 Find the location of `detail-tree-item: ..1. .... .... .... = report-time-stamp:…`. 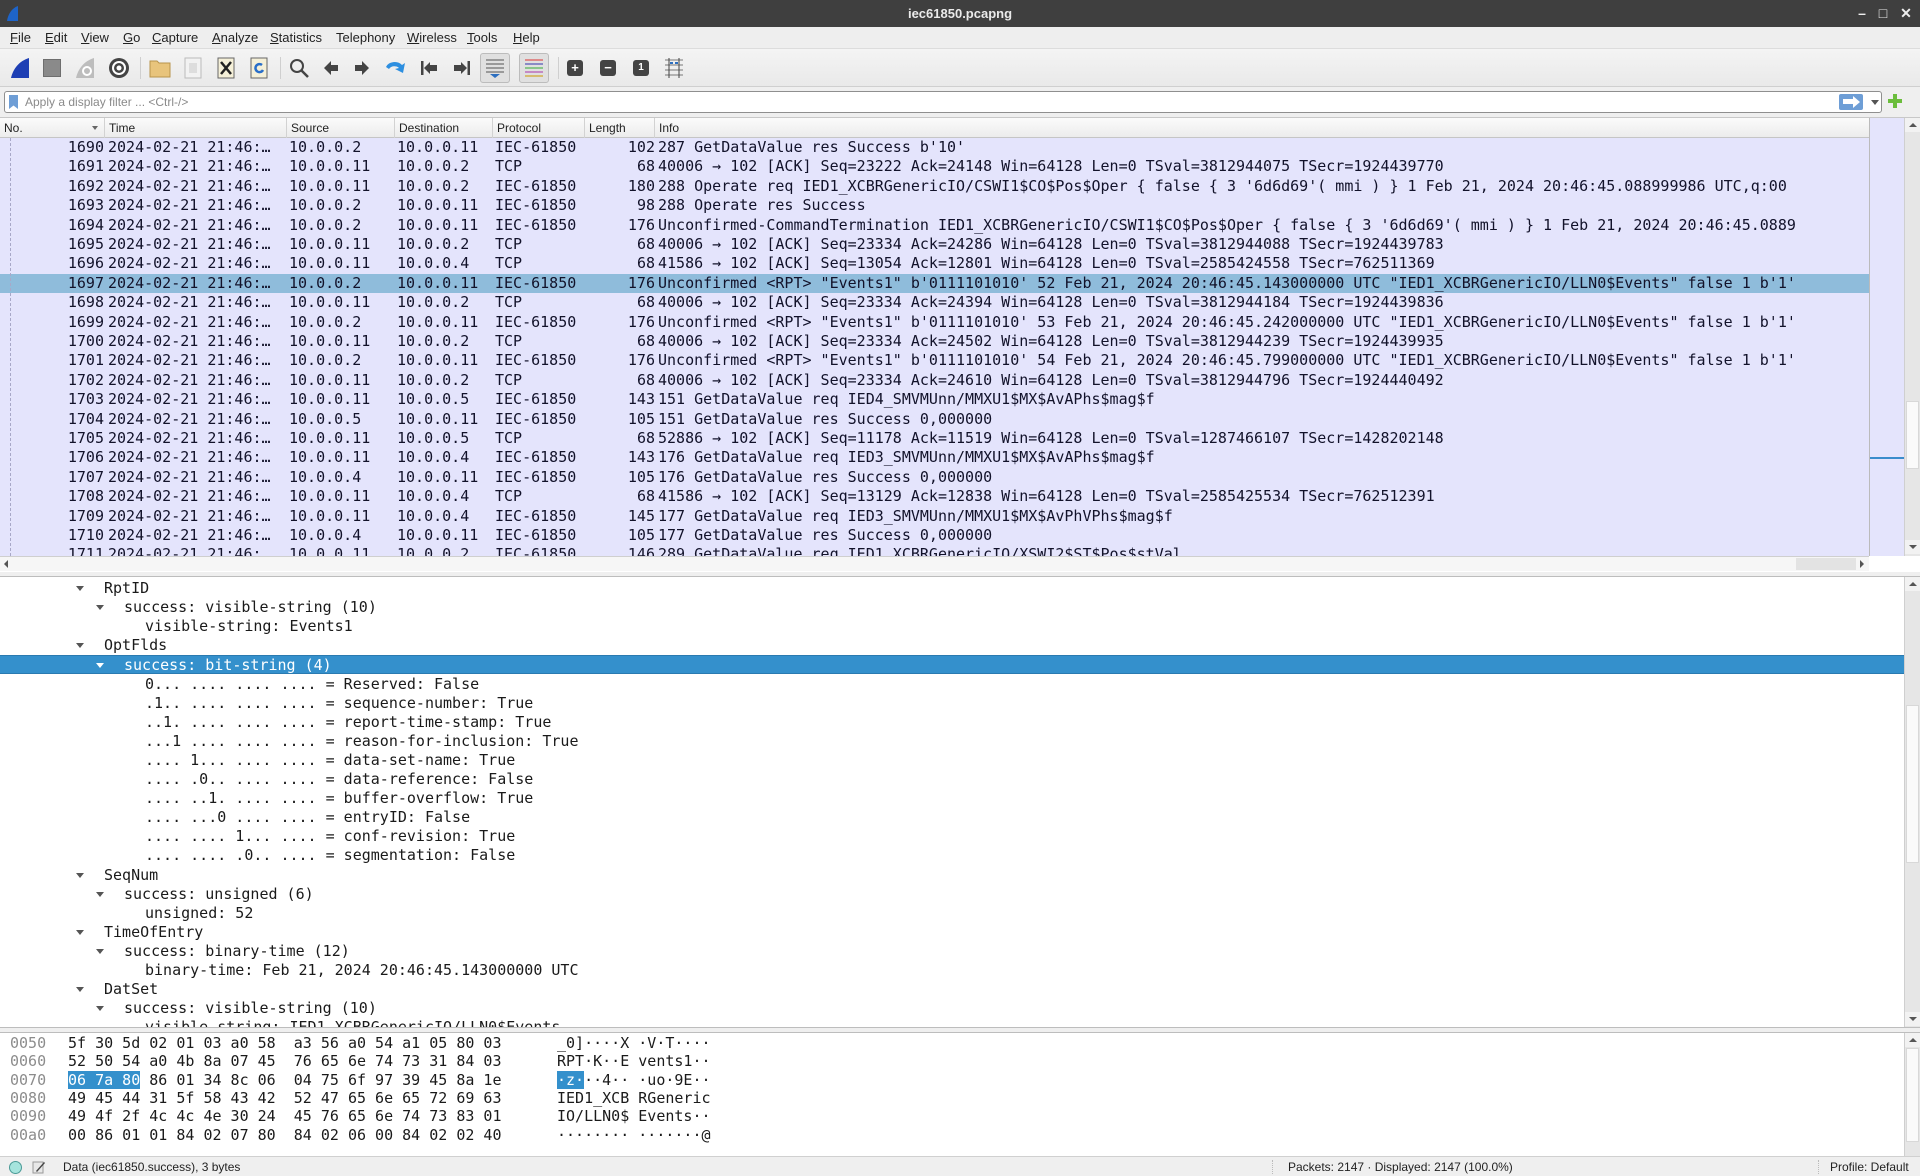

detail-tree-item: ..1. .... .... .... = report-time-stamp:… is located at coordinates (952, 722).